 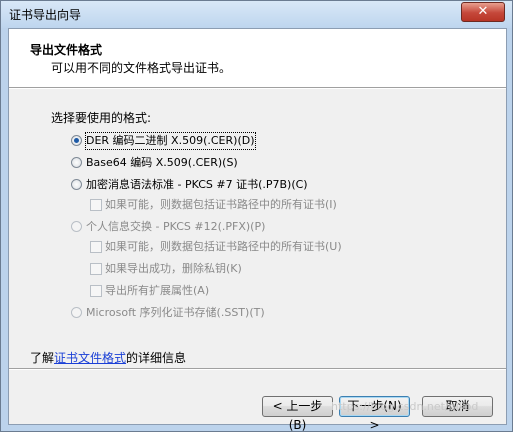 What do you see at coordinates (96, 269) in the screenshot?
I see `checkbox-pfx-delete-key-box` at bounding box center [96, 269].